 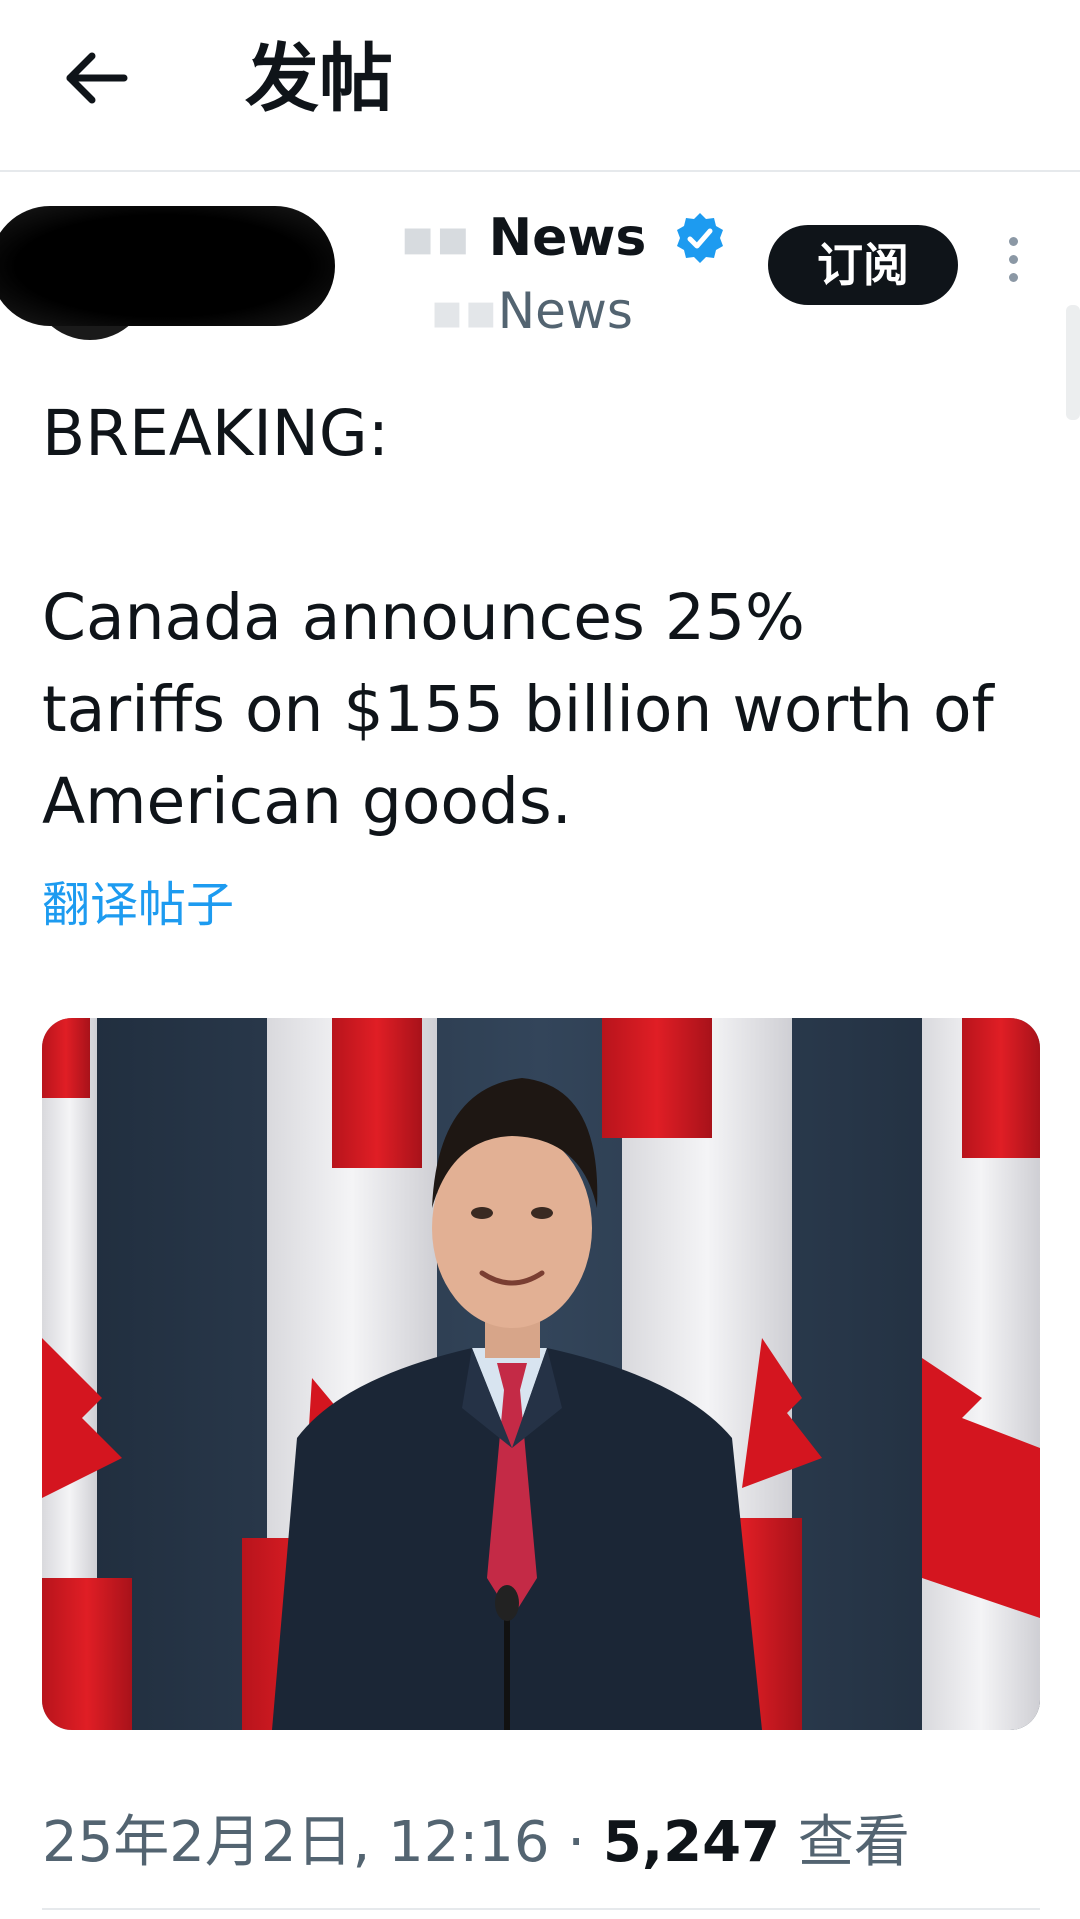 What do you see at coordinates (567, 238) in the screenshot?
I see `author-name-text: News` at bounding box center [567, 238].